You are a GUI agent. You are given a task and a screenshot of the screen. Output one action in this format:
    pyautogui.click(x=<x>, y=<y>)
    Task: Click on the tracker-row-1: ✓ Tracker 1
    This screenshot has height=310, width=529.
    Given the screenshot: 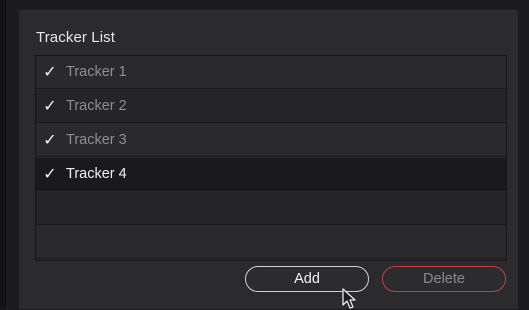 What is the action you would take?
    pyautogui.click(x=271, y=72)
    